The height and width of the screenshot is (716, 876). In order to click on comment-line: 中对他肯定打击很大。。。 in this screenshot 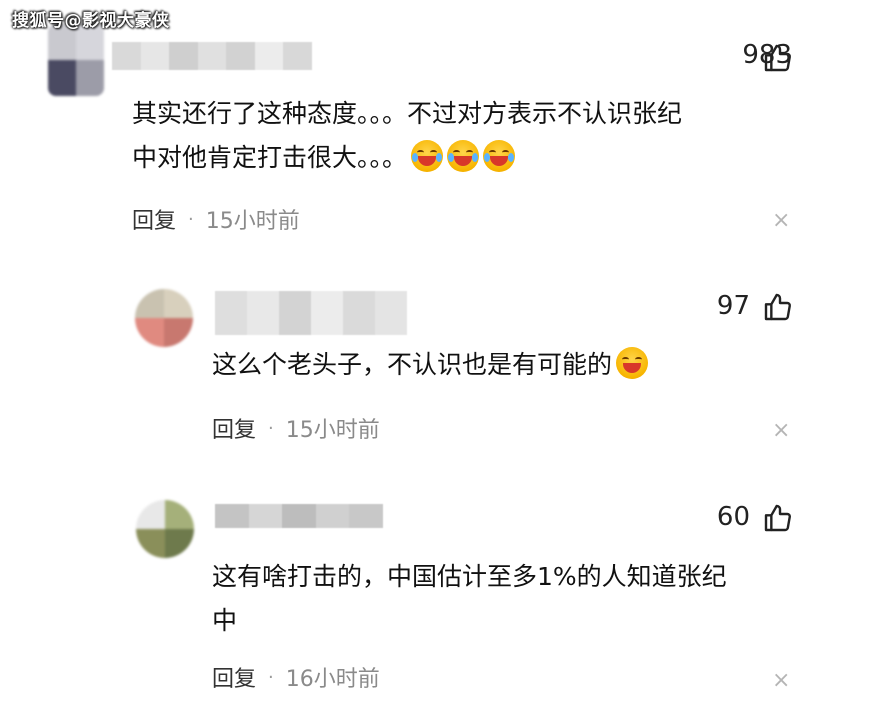, I will do `click(472, 158)`.